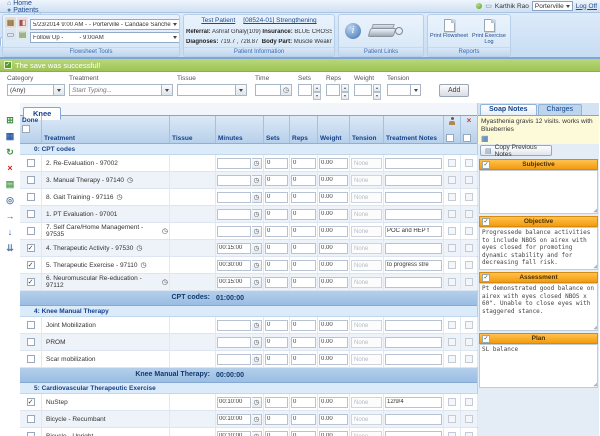 This screenshot has height=436, width=600. Describe the element at coordinates (10, 152) in the screenshot. I see `refresh-icon: ↻` at that location.